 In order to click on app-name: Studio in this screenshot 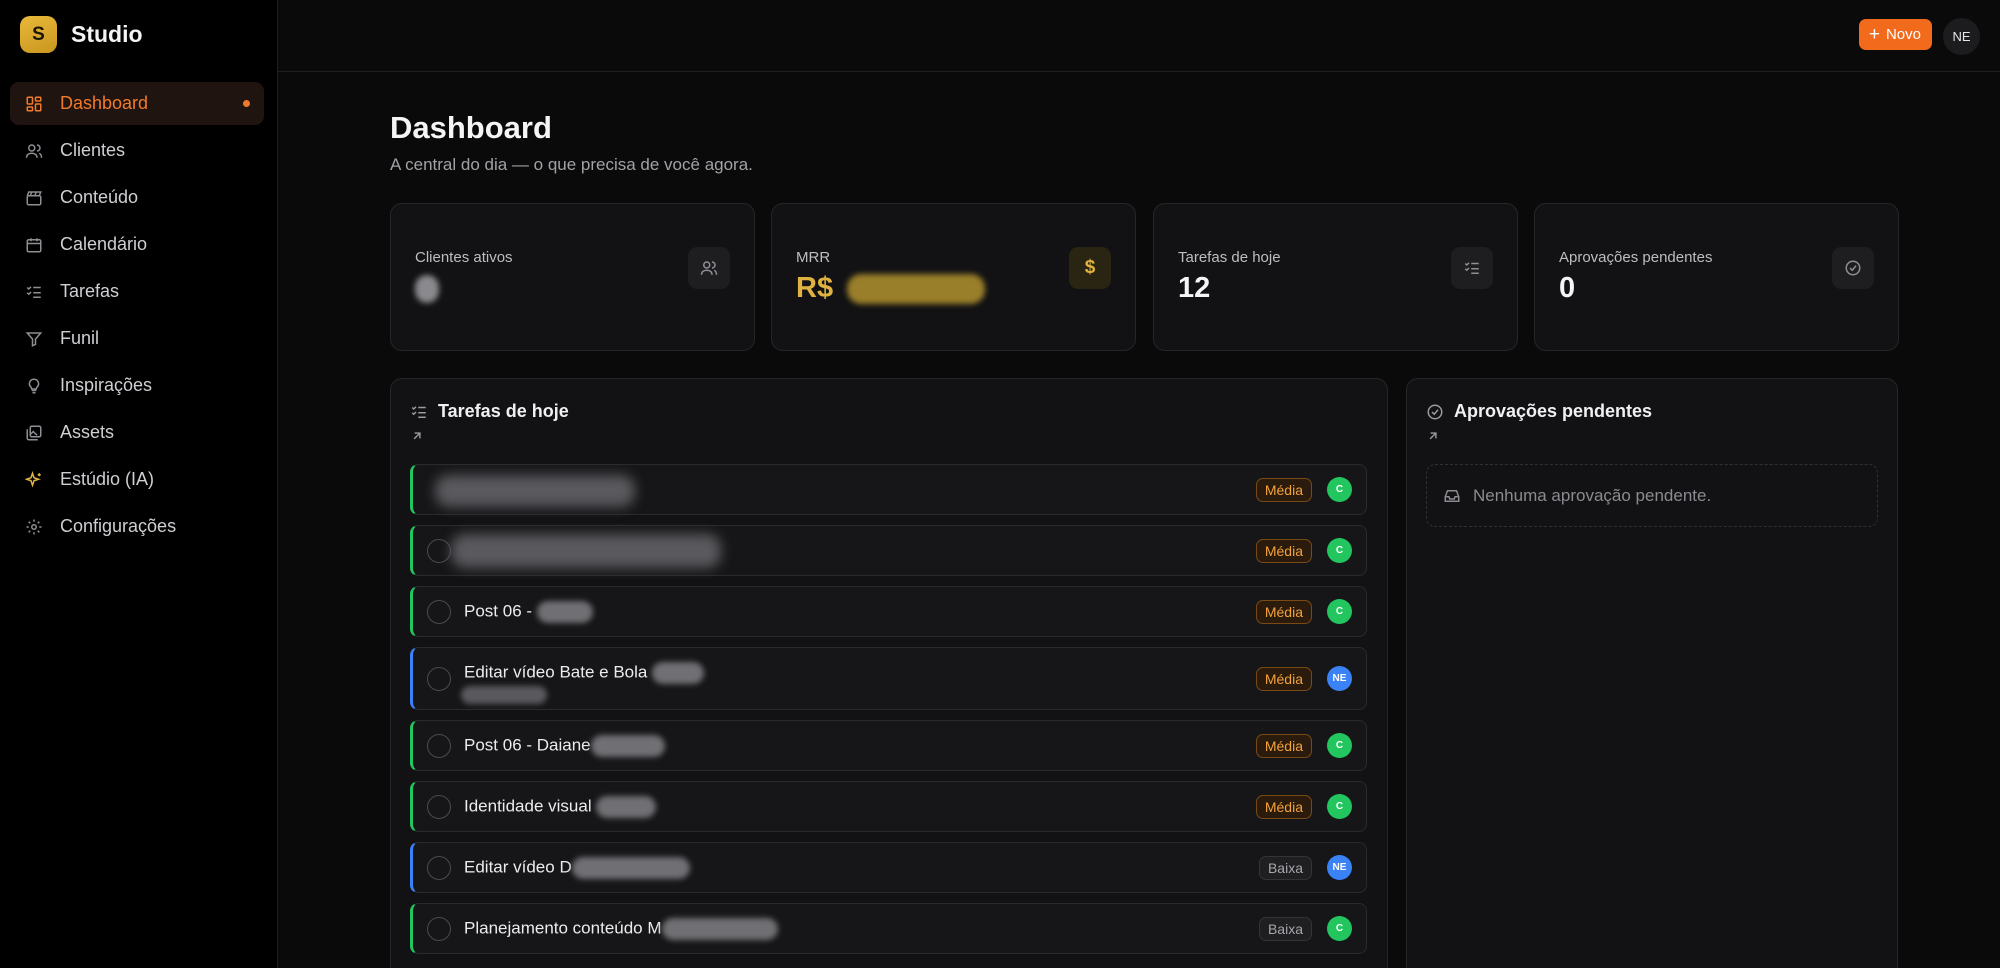, I will do `click(107, 34)`.